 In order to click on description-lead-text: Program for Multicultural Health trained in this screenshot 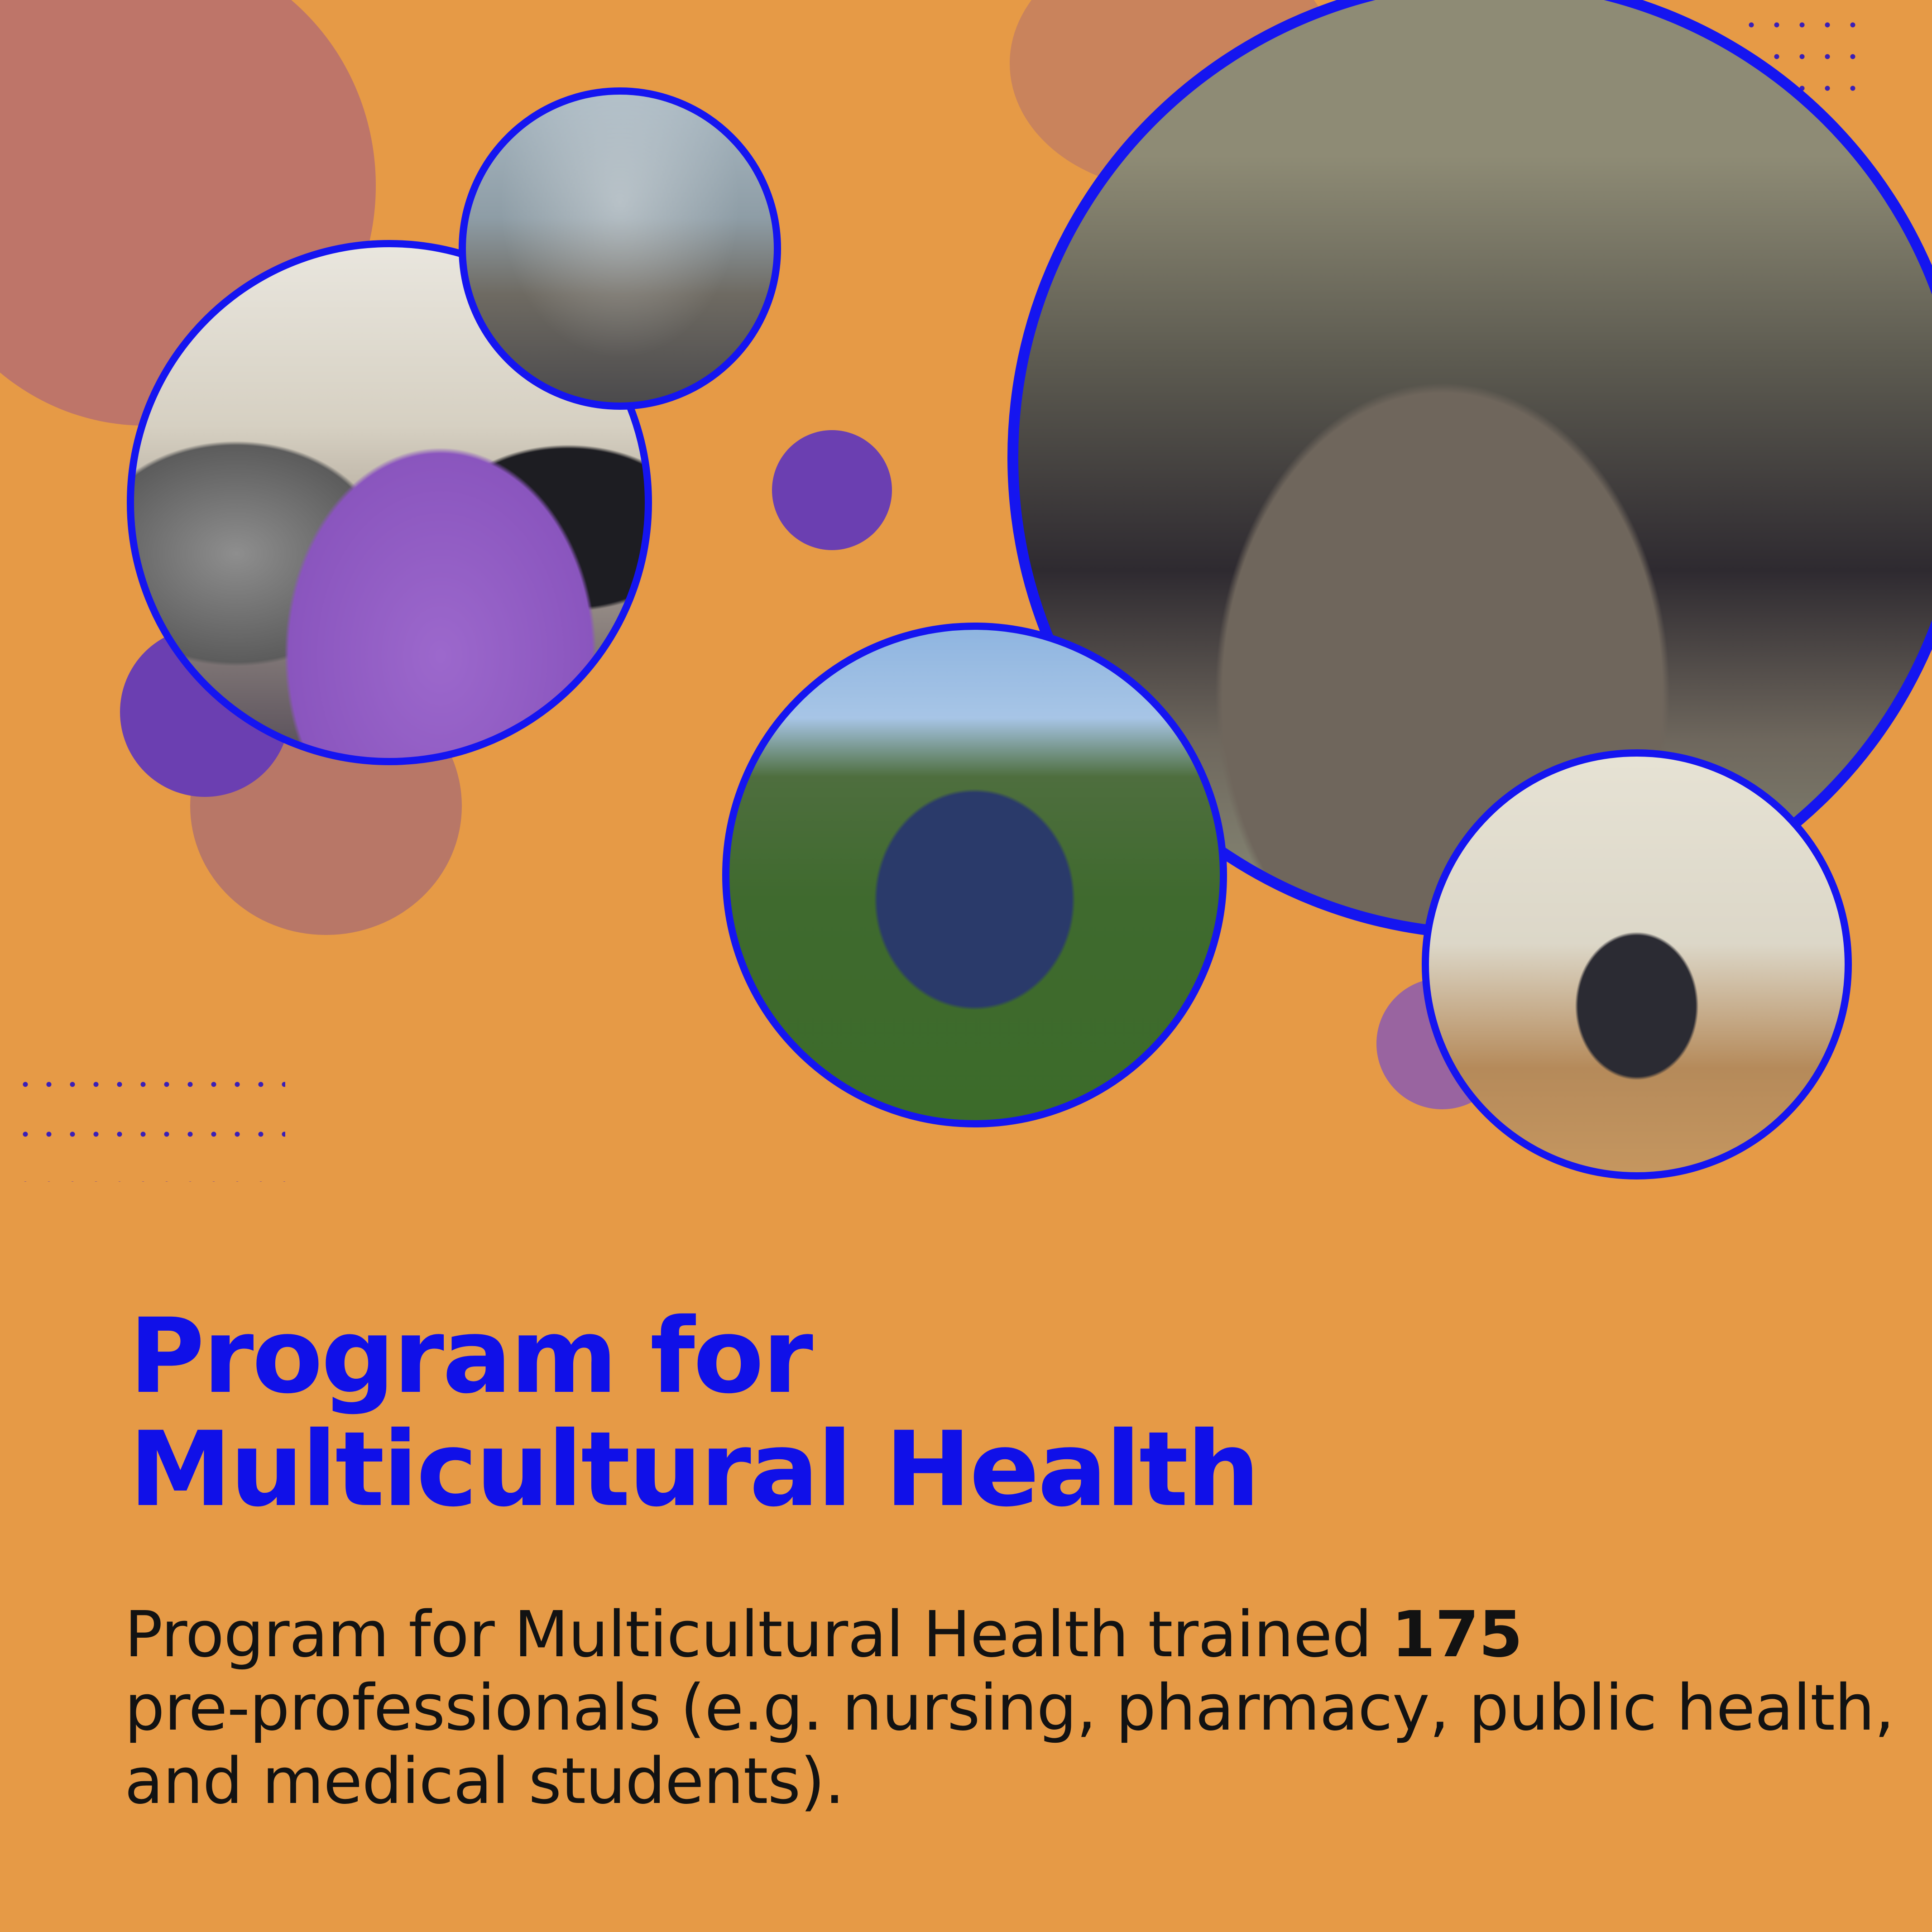, I will do `click(758, 1635)`.